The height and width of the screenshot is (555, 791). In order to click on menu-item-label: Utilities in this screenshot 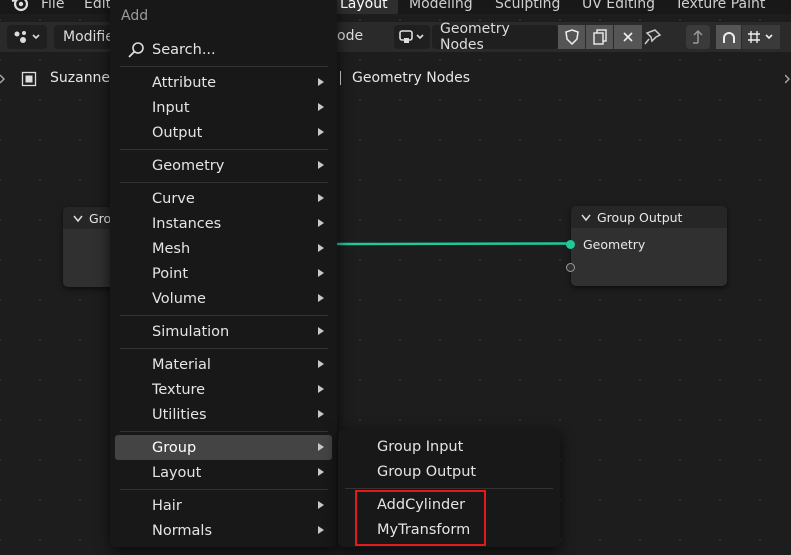, I will do `click(179, 414)`.